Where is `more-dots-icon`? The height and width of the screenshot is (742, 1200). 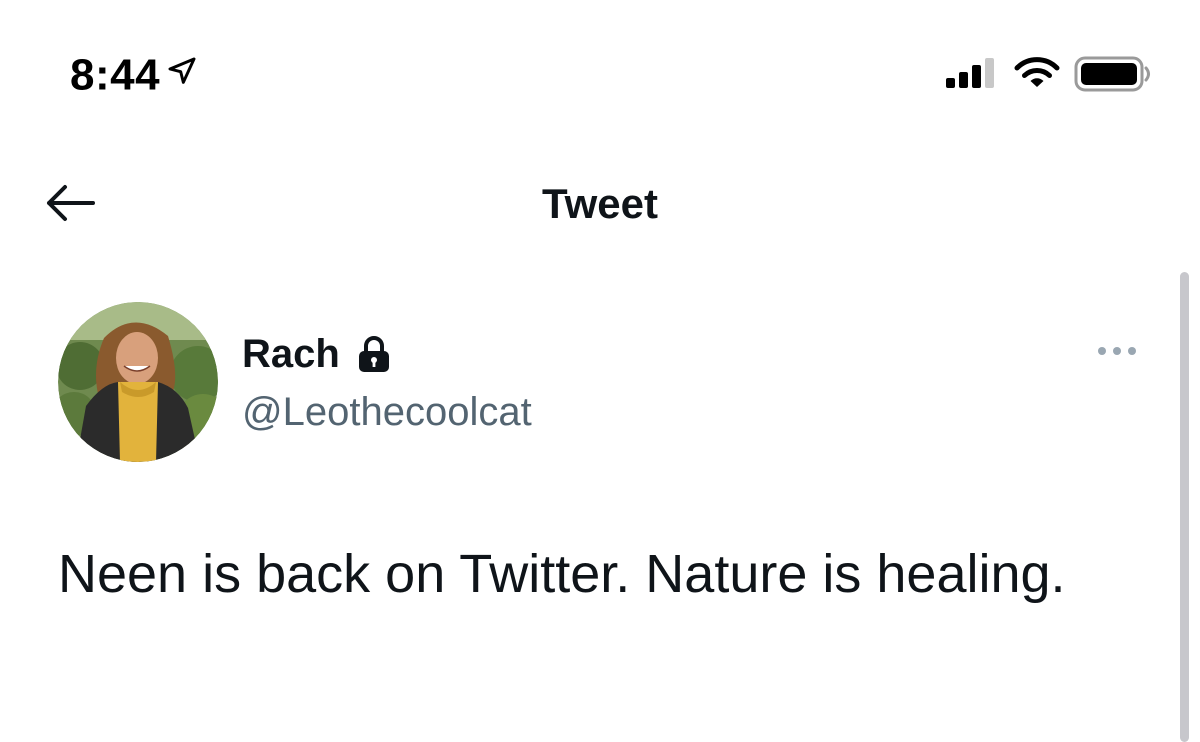 more-dots-icon is located at coordinates (1117, 353).